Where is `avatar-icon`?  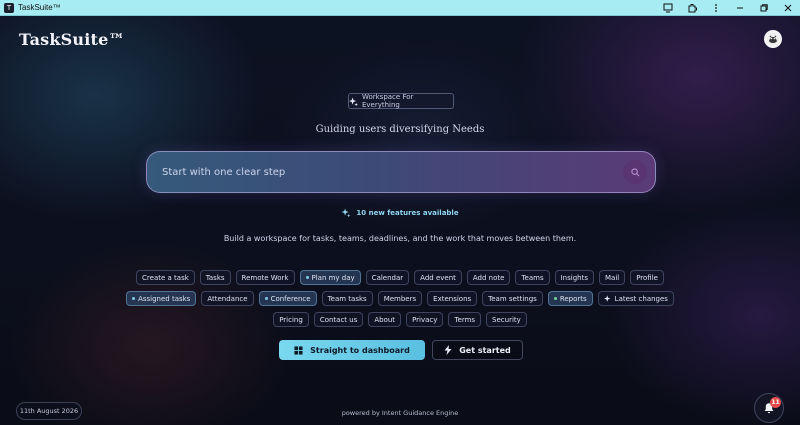
avatar-icon is located at coordinates (773, 39).